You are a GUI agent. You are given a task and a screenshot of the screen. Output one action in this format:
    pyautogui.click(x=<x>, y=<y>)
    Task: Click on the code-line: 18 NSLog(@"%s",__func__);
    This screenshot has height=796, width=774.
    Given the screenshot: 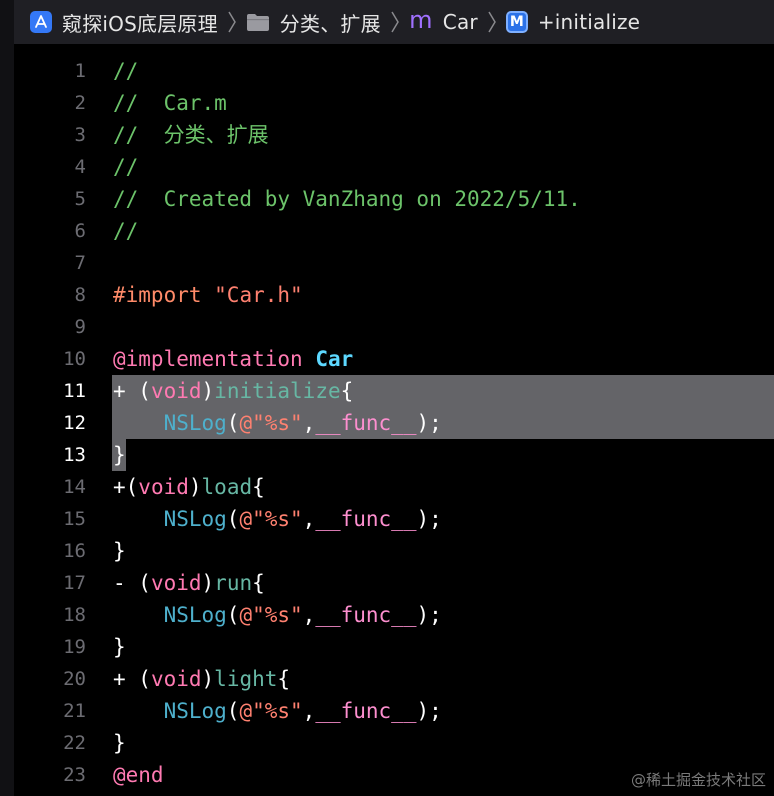 What is the action you would take?
    pyautogui.click(x=394, y=615)
    